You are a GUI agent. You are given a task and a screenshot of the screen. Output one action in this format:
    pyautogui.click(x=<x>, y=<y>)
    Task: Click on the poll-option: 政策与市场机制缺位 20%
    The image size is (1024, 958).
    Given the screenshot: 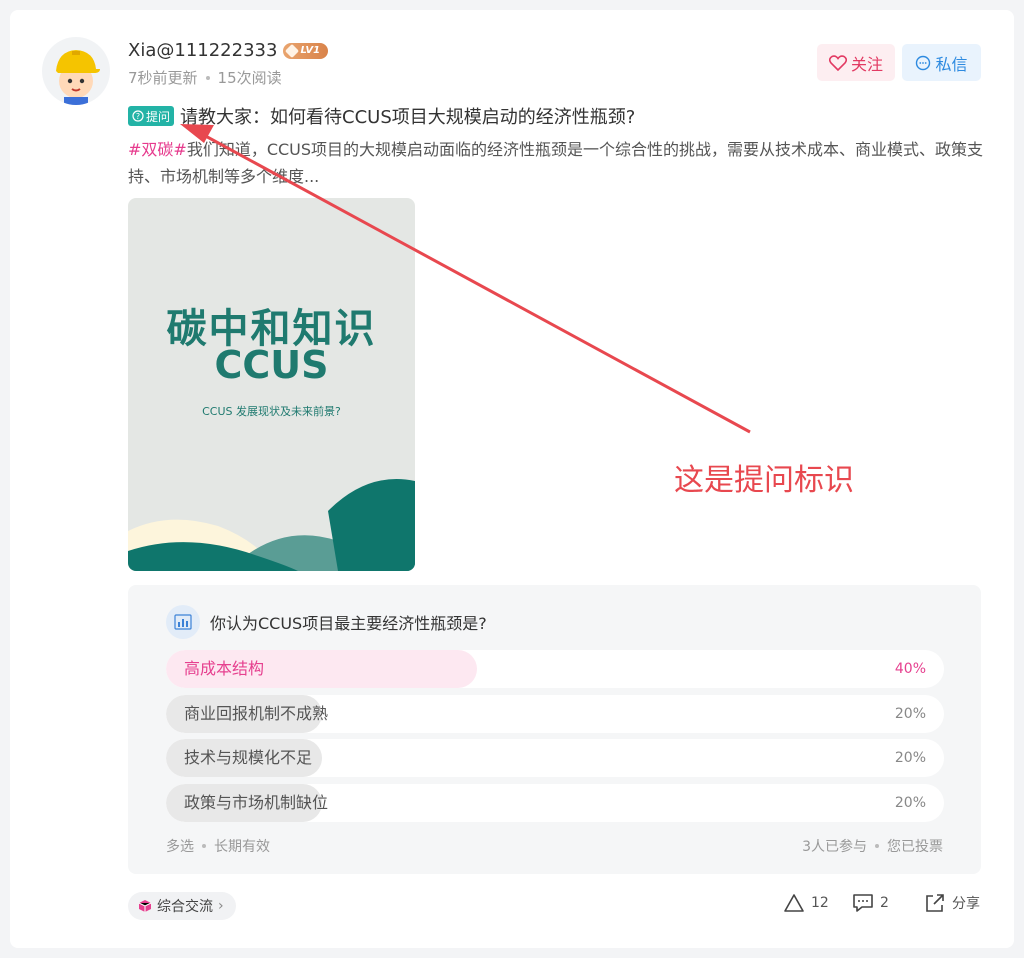 What is the action you would take?
    pyautogui.click(x=555, y=803)
    